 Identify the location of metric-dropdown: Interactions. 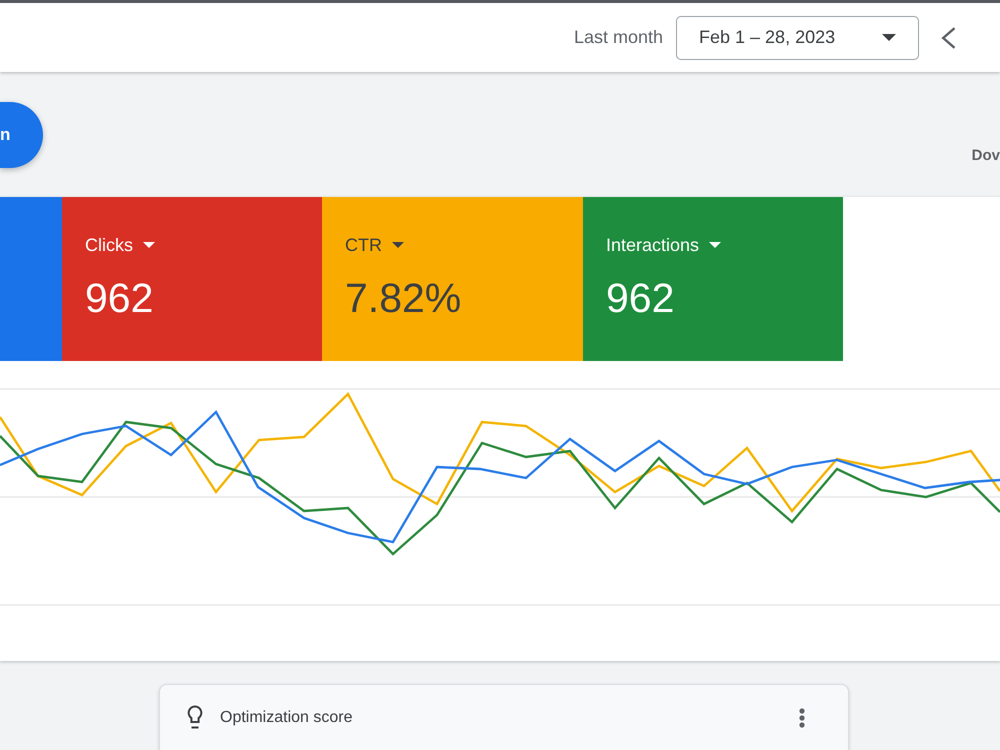
(664, 245).